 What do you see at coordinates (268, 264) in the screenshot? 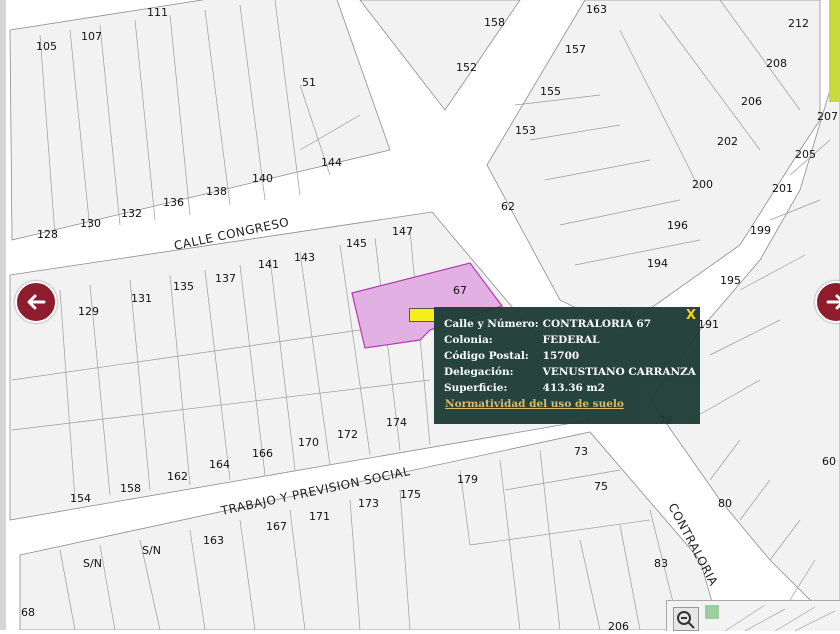
I see `lot-number: 141` at bounding box center [268, 264].